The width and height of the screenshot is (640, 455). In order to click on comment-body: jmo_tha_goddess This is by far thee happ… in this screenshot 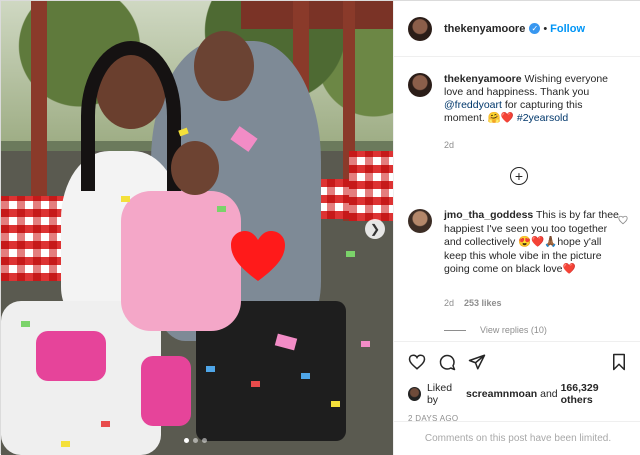, I will do `click(531, 243)`.